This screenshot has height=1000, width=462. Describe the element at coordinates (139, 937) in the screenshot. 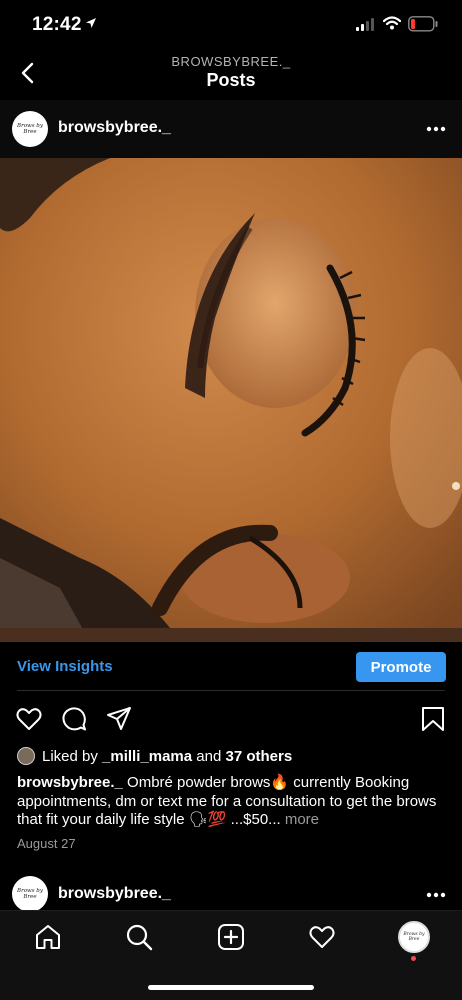

I see `search-icon` at that location.